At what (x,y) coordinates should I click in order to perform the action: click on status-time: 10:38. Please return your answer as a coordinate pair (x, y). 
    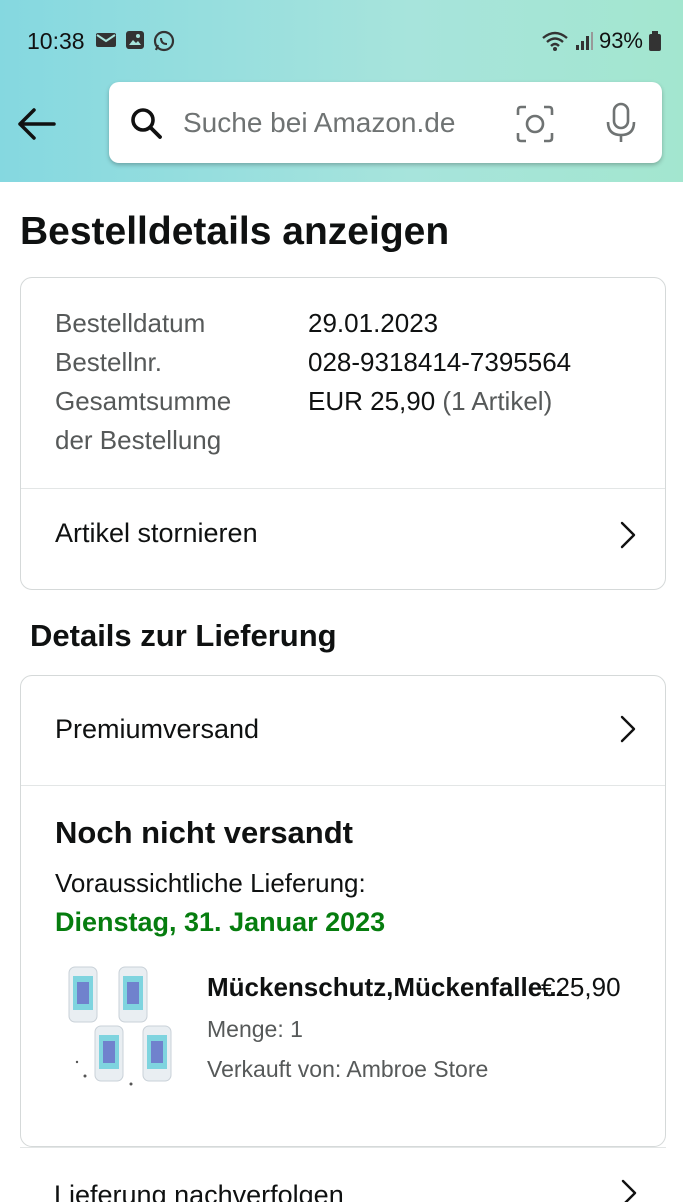
    Looking at the image, I should click on (56, 41).